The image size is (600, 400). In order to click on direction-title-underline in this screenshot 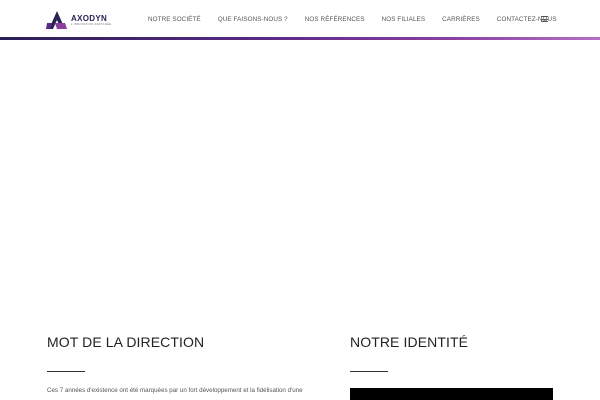, I will do `click(66, 371)`.